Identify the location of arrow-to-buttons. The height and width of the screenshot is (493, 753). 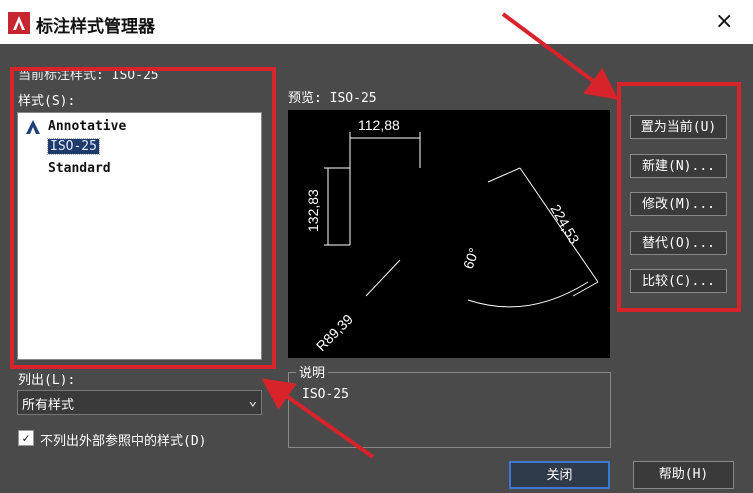
(560, 56).